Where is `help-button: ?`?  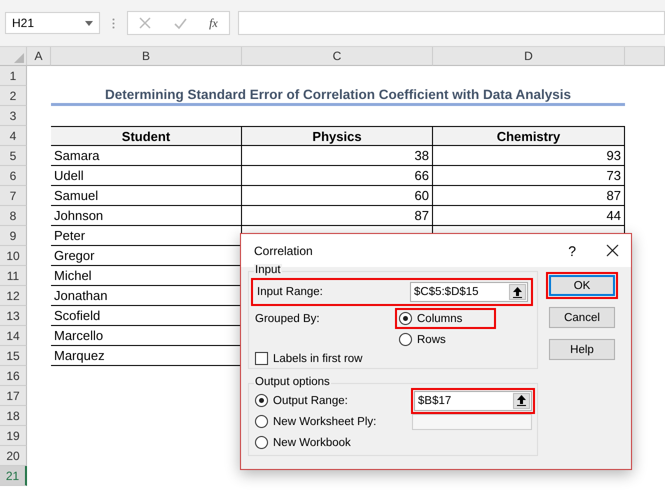 help-button: ? is located at coordinates (572, 250).